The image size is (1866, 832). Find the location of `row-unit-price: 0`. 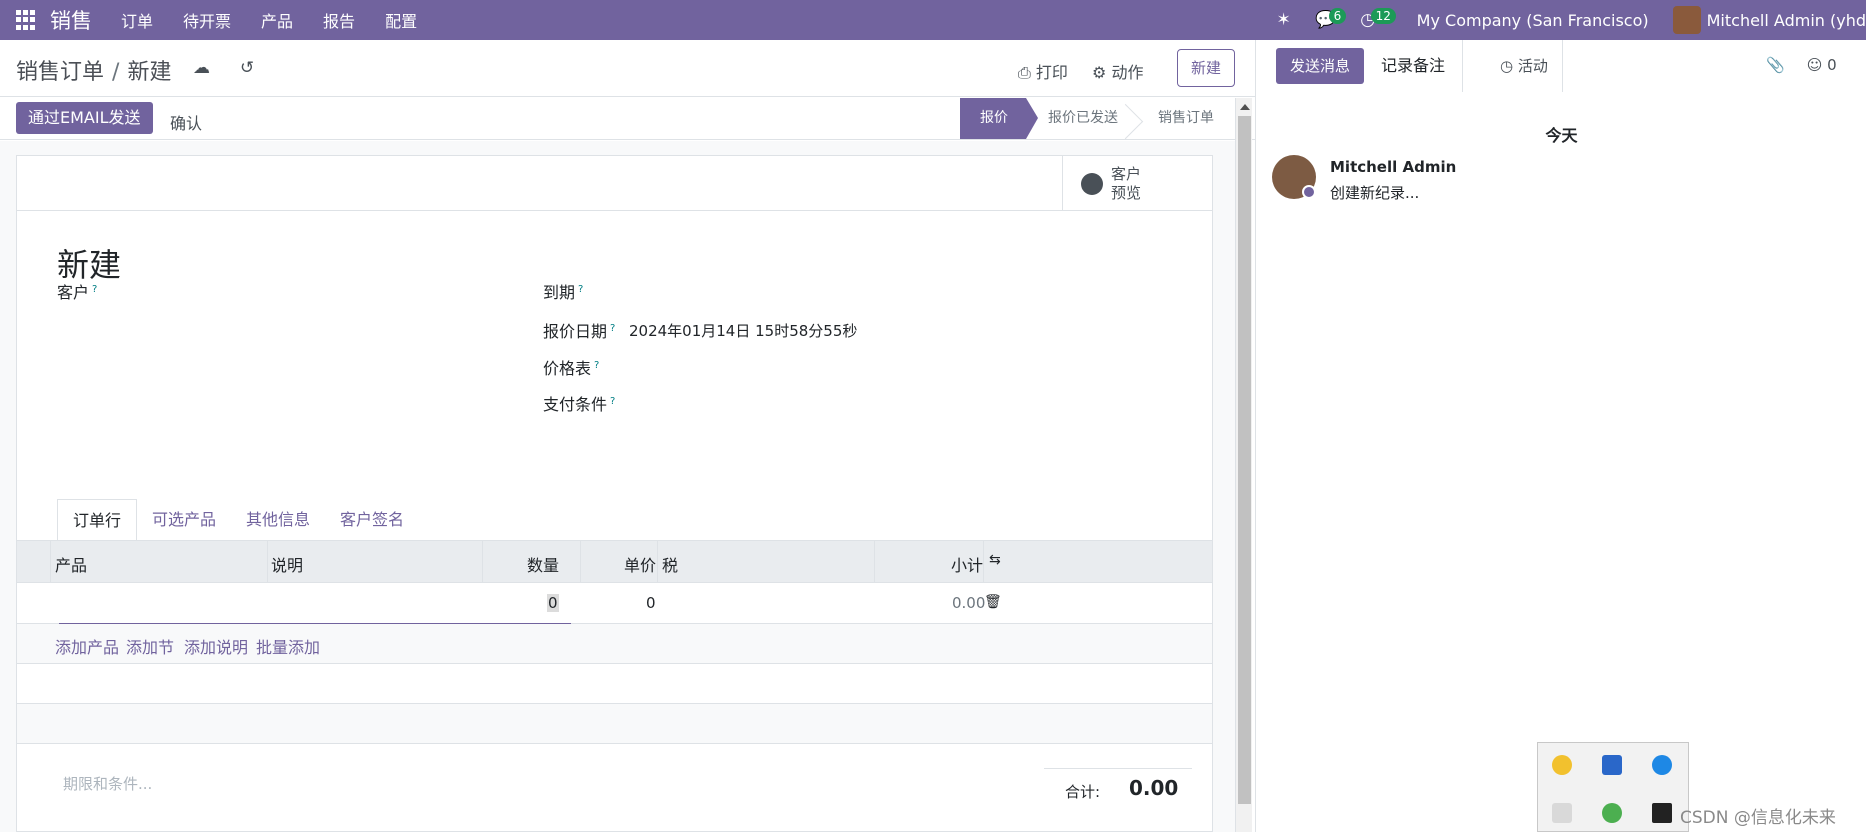

row-unit-price: 0 is located at coordinates (651, 603).